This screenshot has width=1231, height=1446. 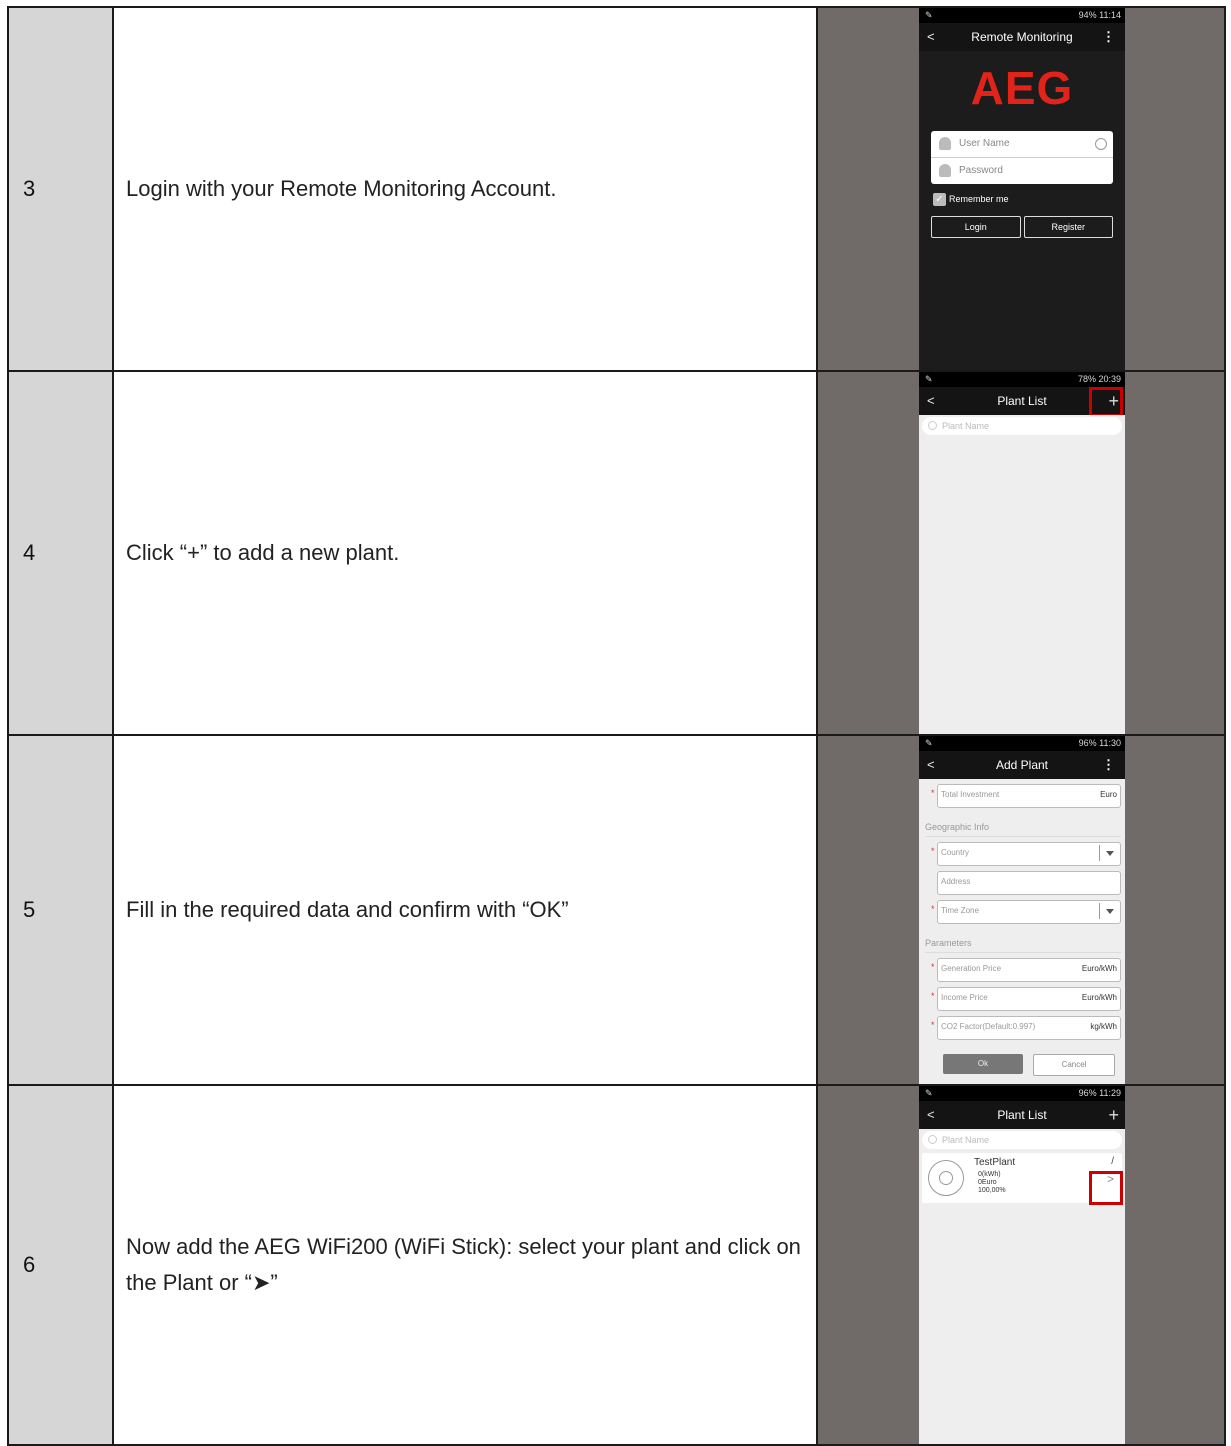 What do you see at coordinates (1022, 574) in the screenshot?
I see `plant-list-body: Plant Name` at bounding box center [1022, 574].